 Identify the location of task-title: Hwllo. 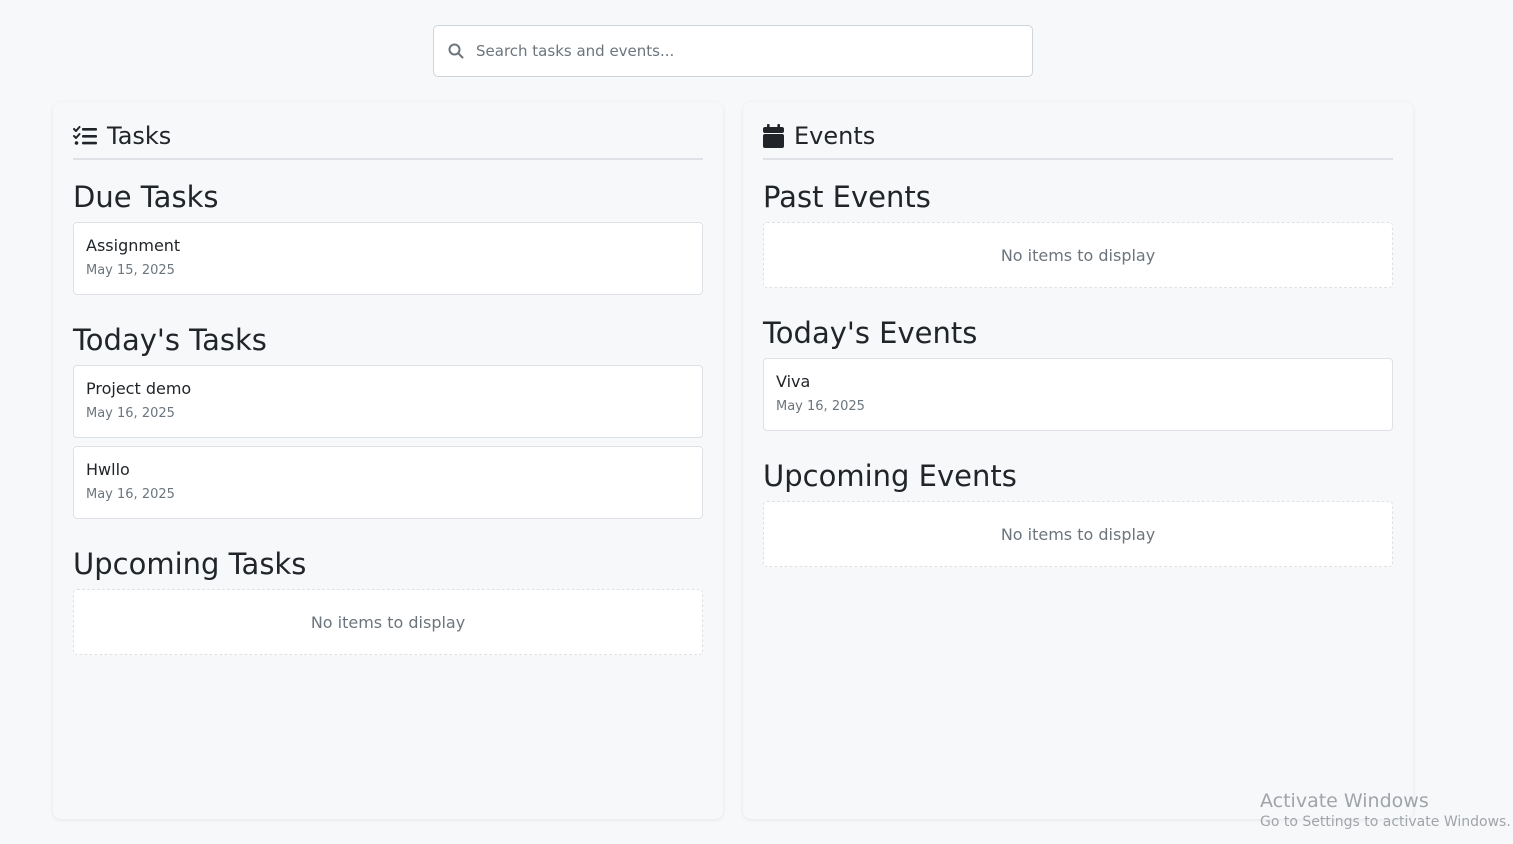
(108, 469).